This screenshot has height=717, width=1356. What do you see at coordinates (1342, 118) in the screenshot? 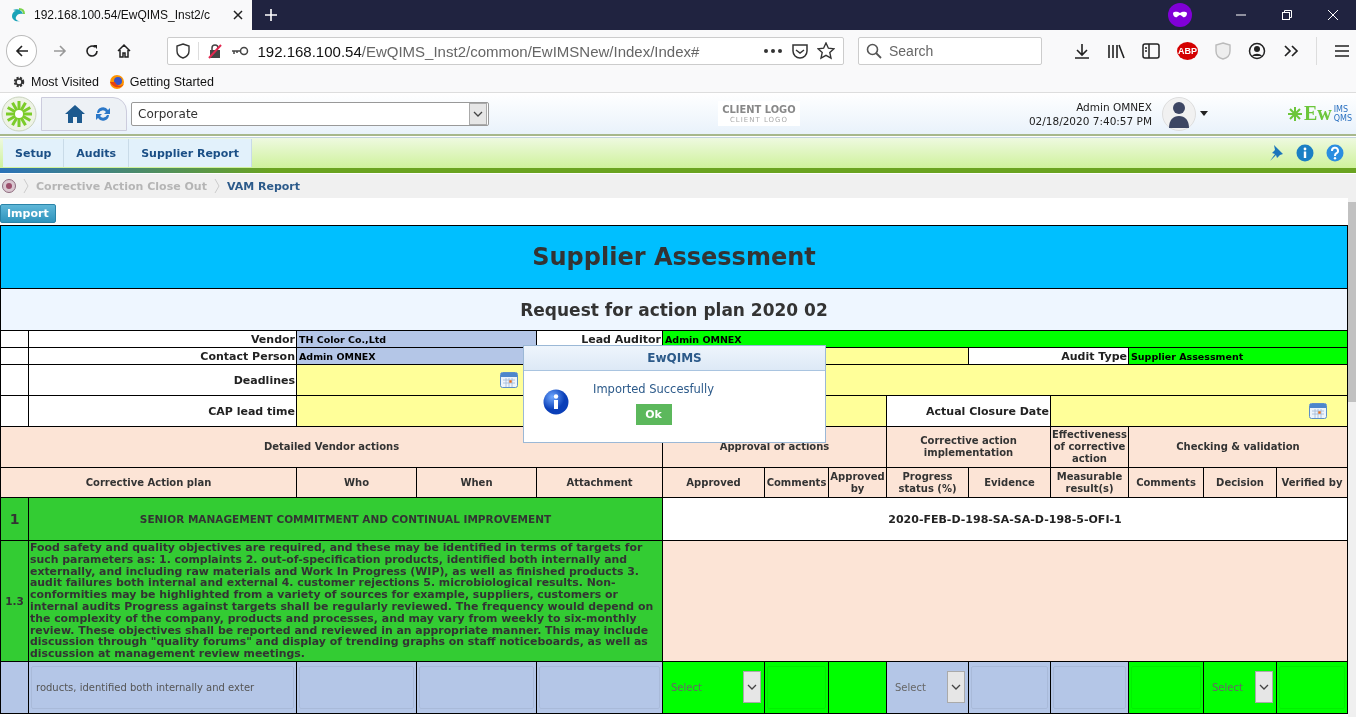
I see `brand-subscript: QMS` at bounding box center [1342, 118].